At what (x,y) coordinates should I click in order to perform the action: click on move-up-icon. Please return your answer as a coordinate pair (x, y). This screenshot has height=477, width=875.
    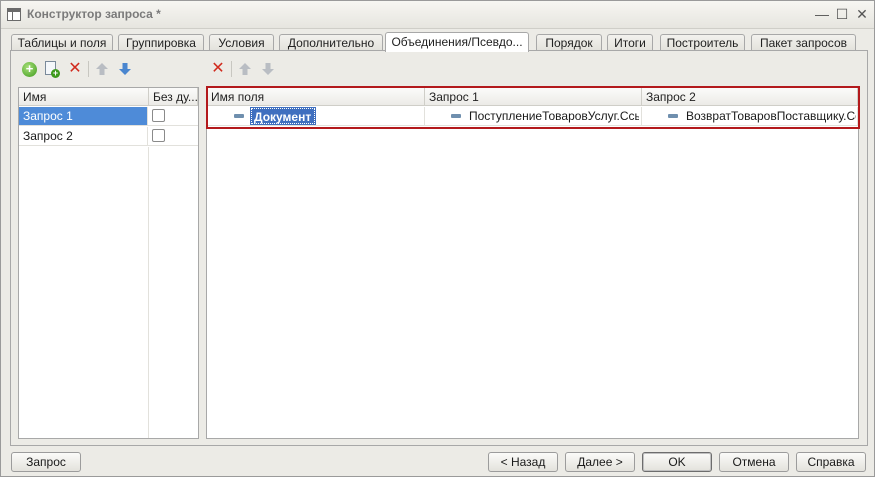
    Looking at the image, I should click on (102, 69).